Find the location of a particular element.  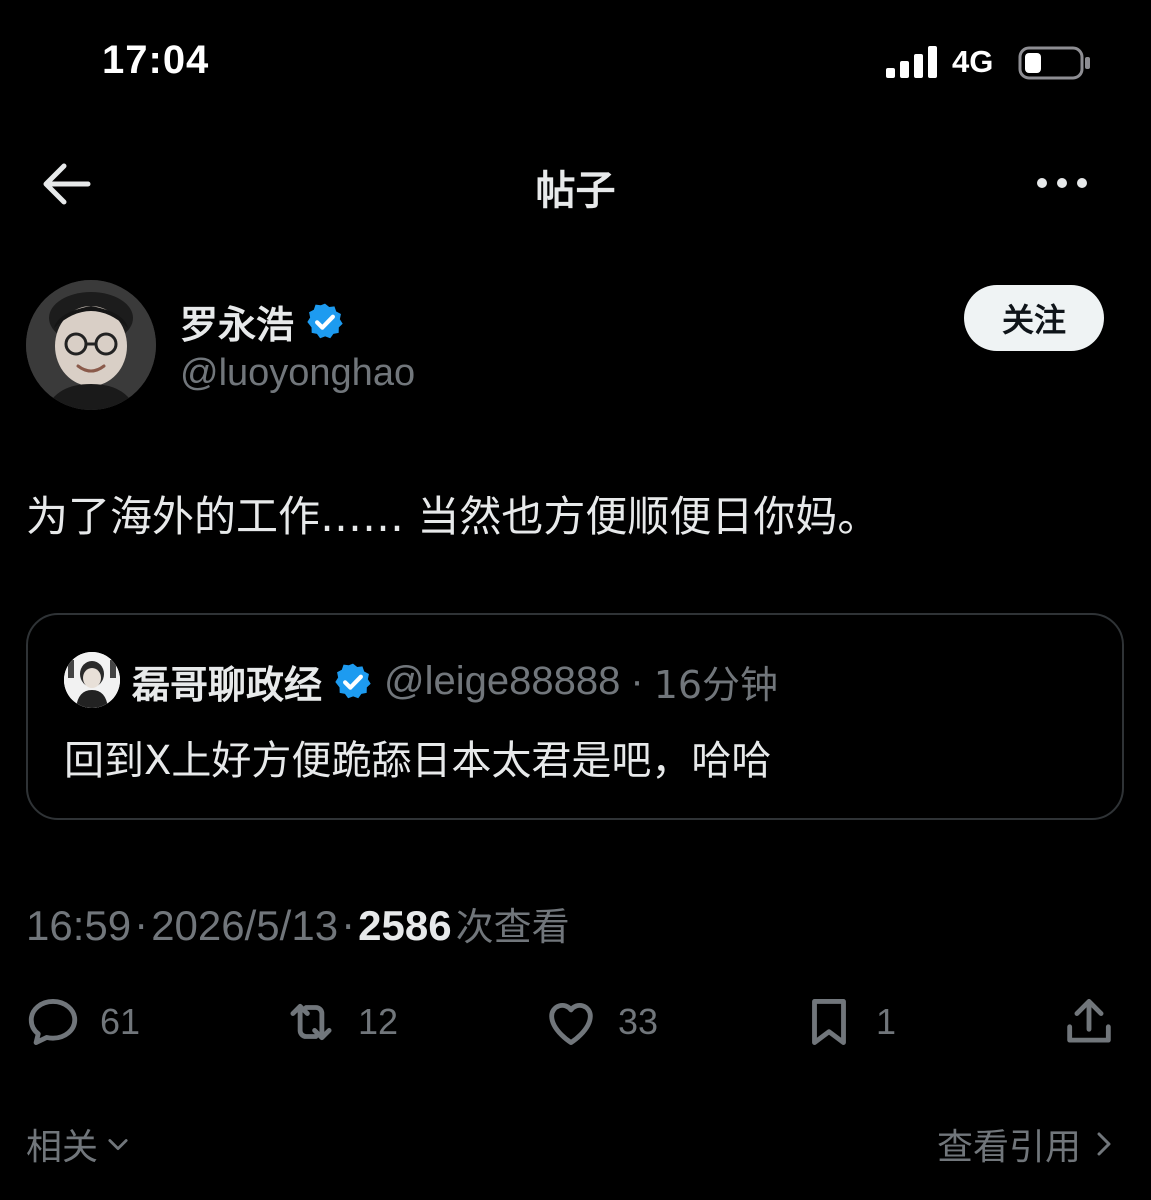

author-name: 罗永浩 is located at coordinates (237, 321).